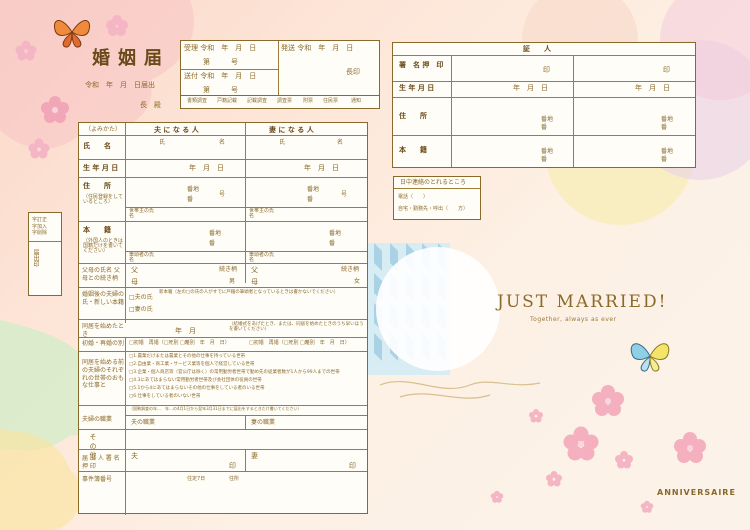 The height and width of the screenshot is (530, 750). Describe the element at coordinates (103, 343) in the screenshot. I see `marriage-count-label: 初婚・再婚の別` at that location.